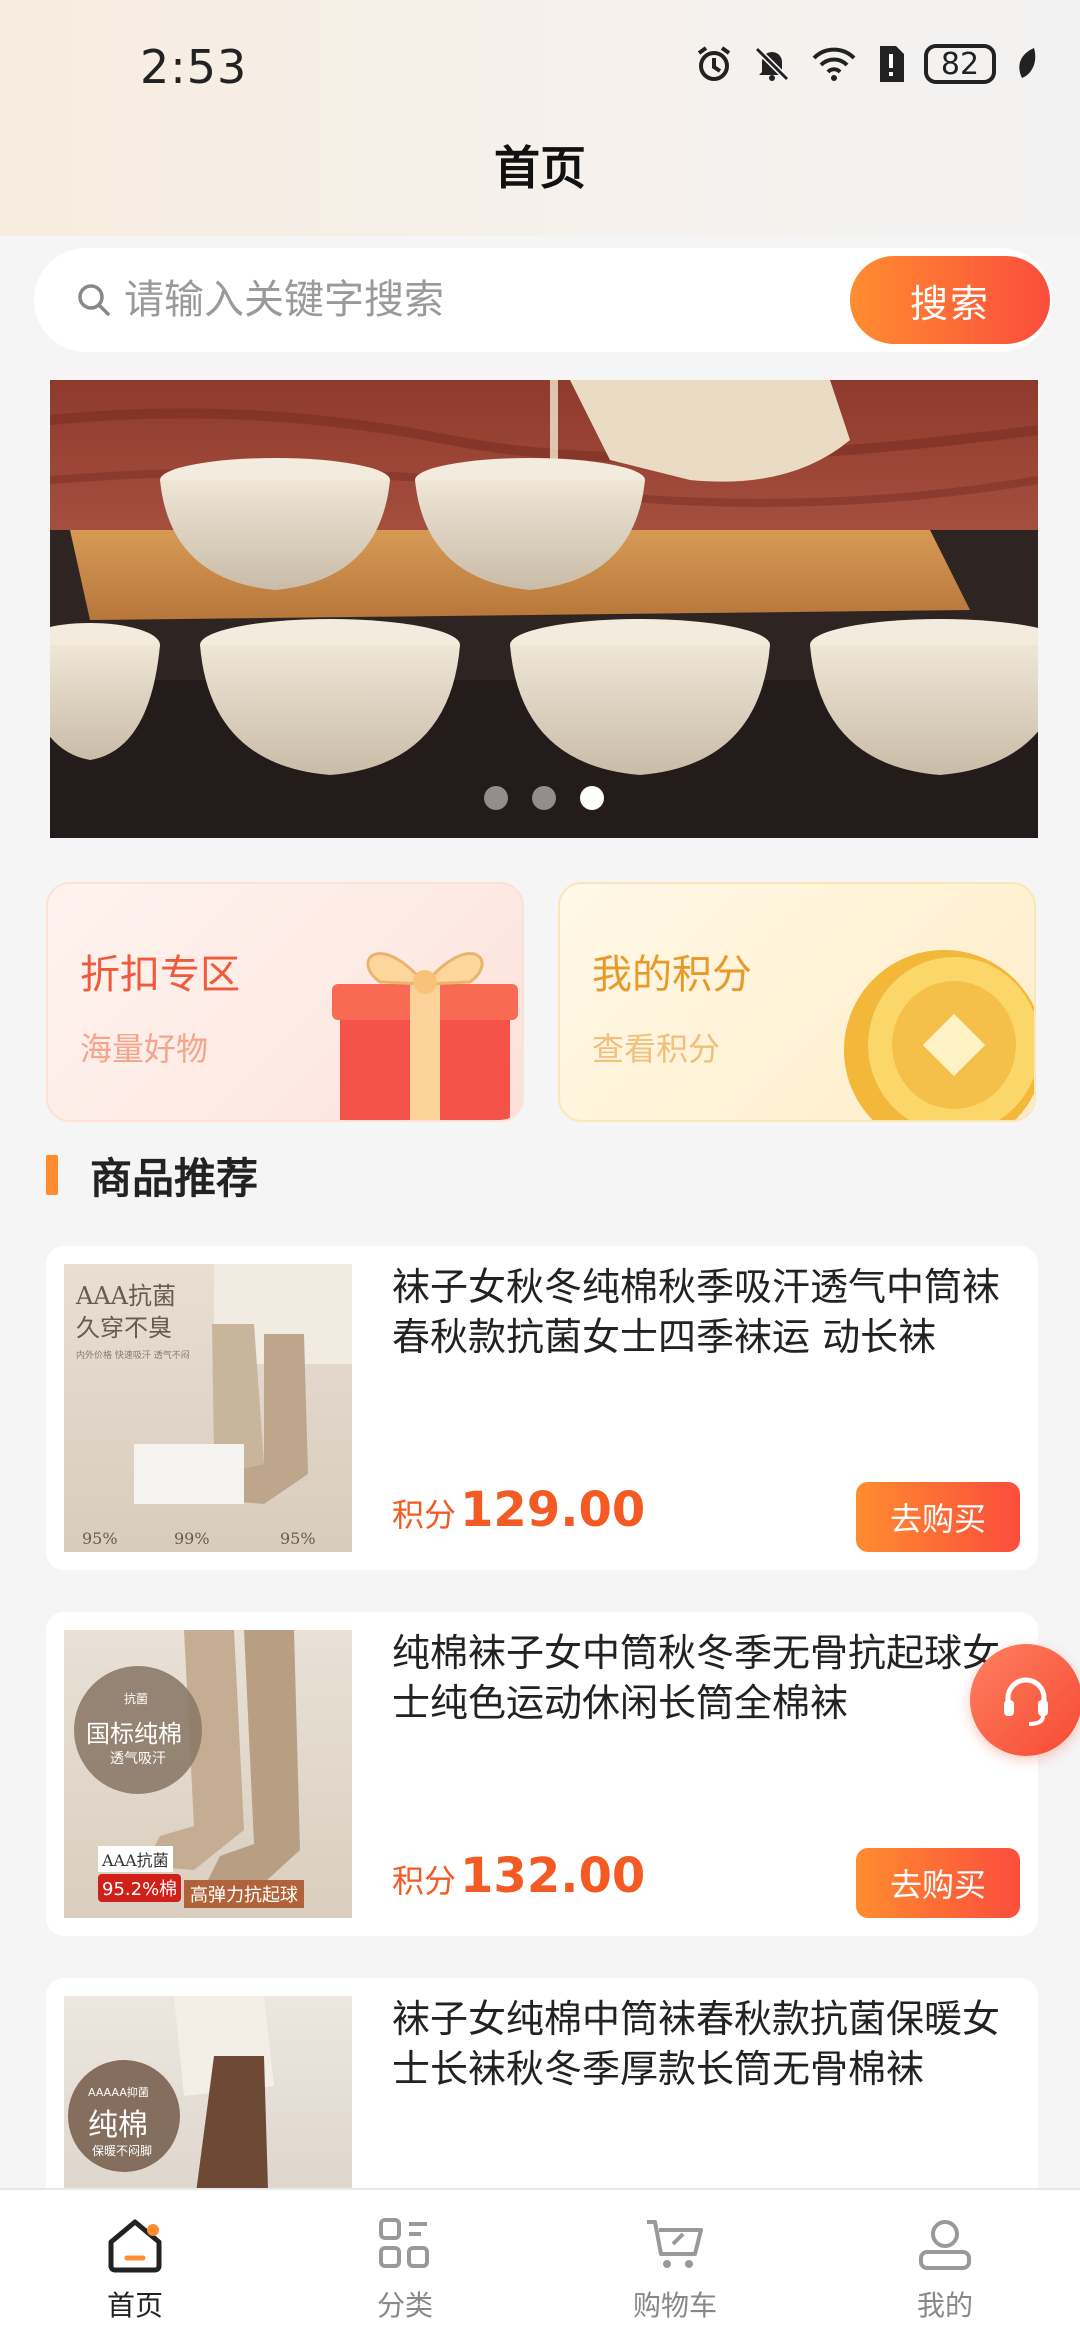  I want to click on tab-category: 分类, so click(405, 2265).